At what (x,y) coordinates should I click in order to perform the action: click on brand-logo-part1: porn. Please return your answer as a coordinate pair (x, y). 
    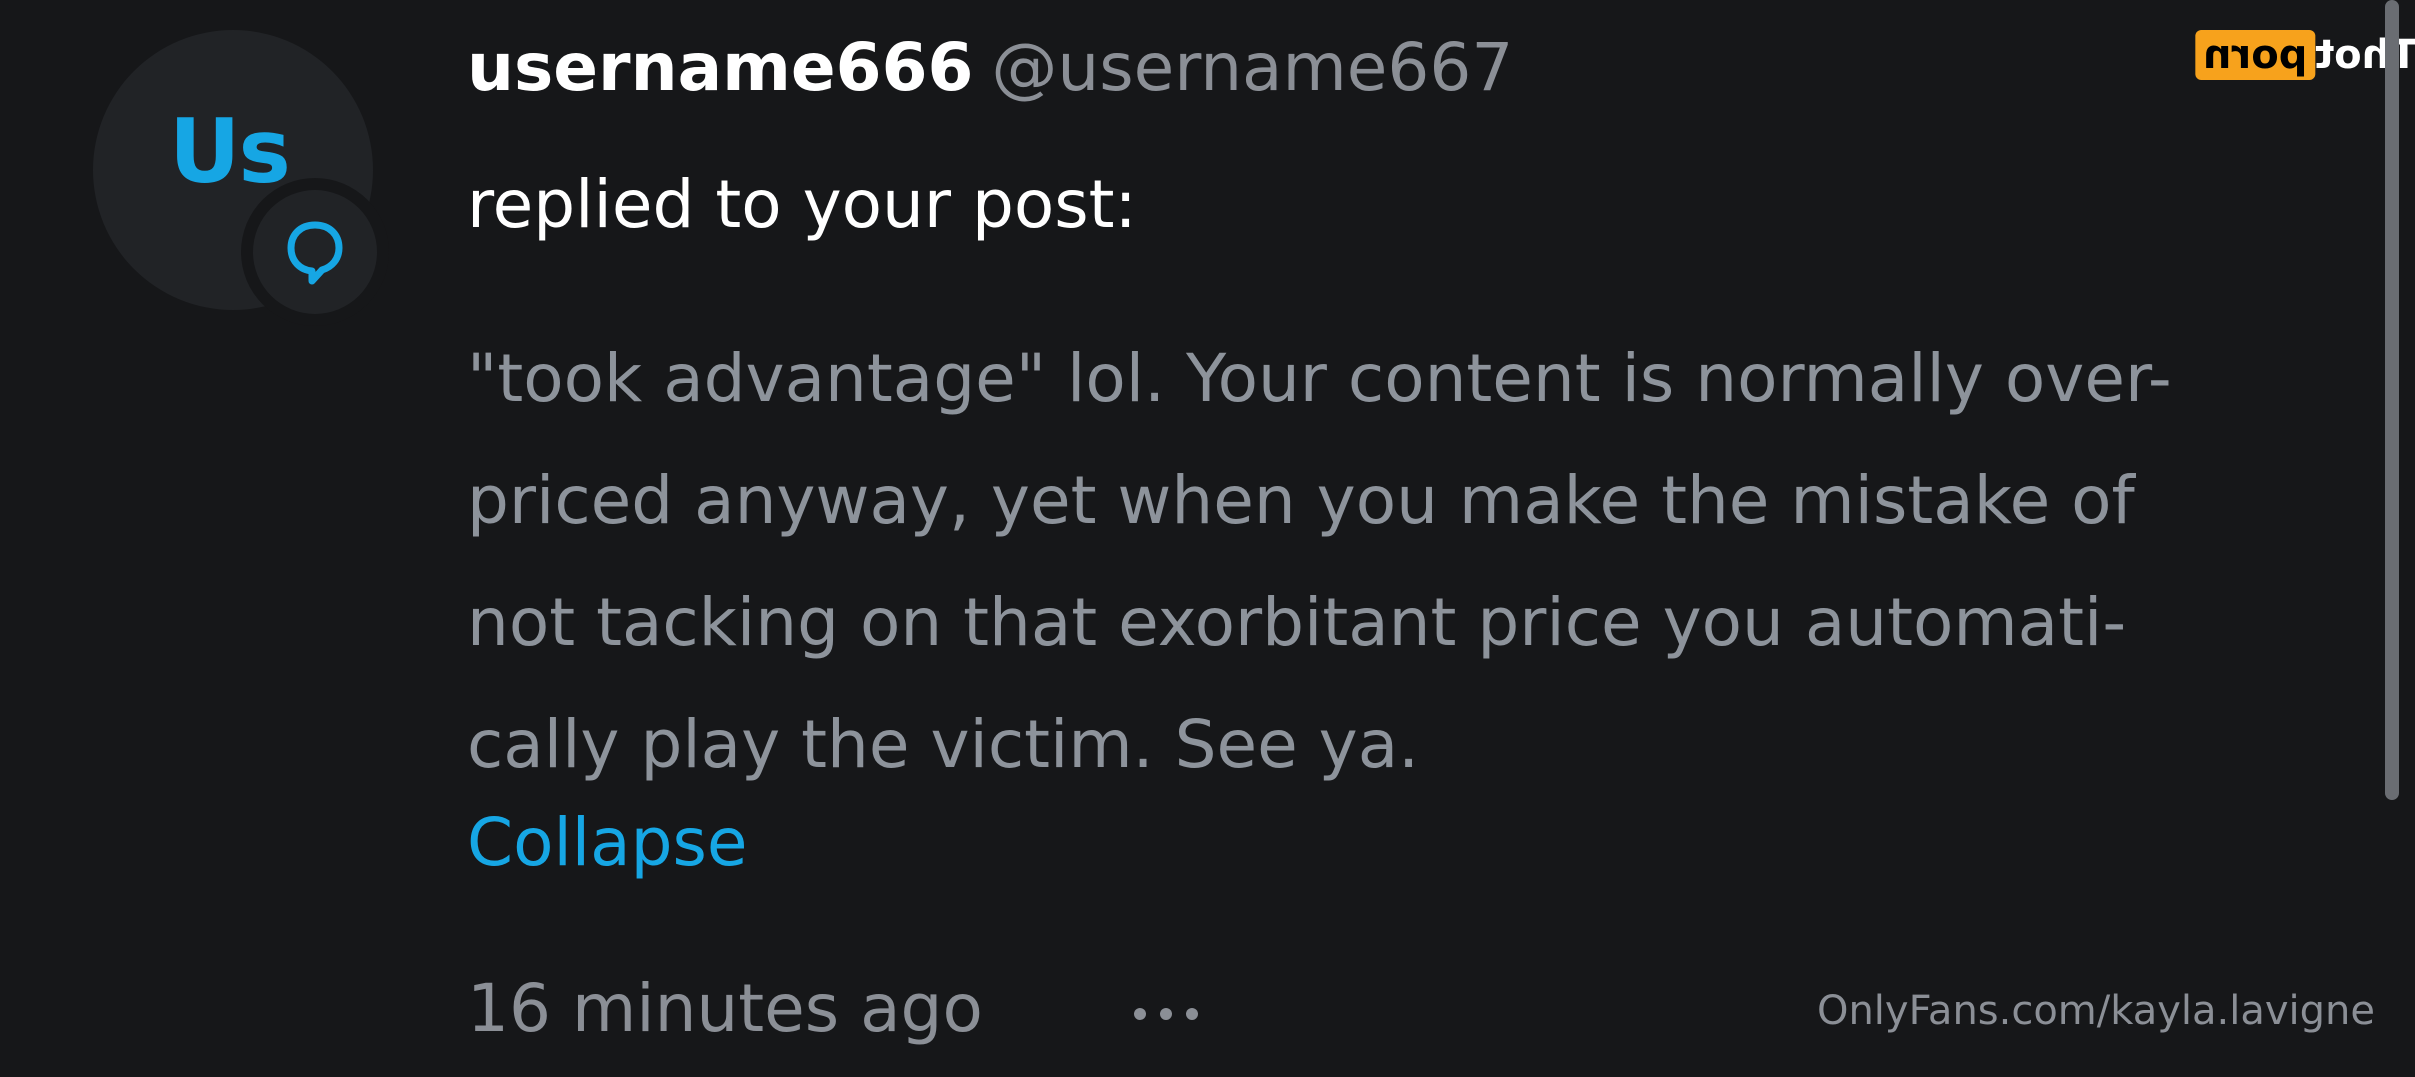
    Looking at the image, I should click on (2255, 55).